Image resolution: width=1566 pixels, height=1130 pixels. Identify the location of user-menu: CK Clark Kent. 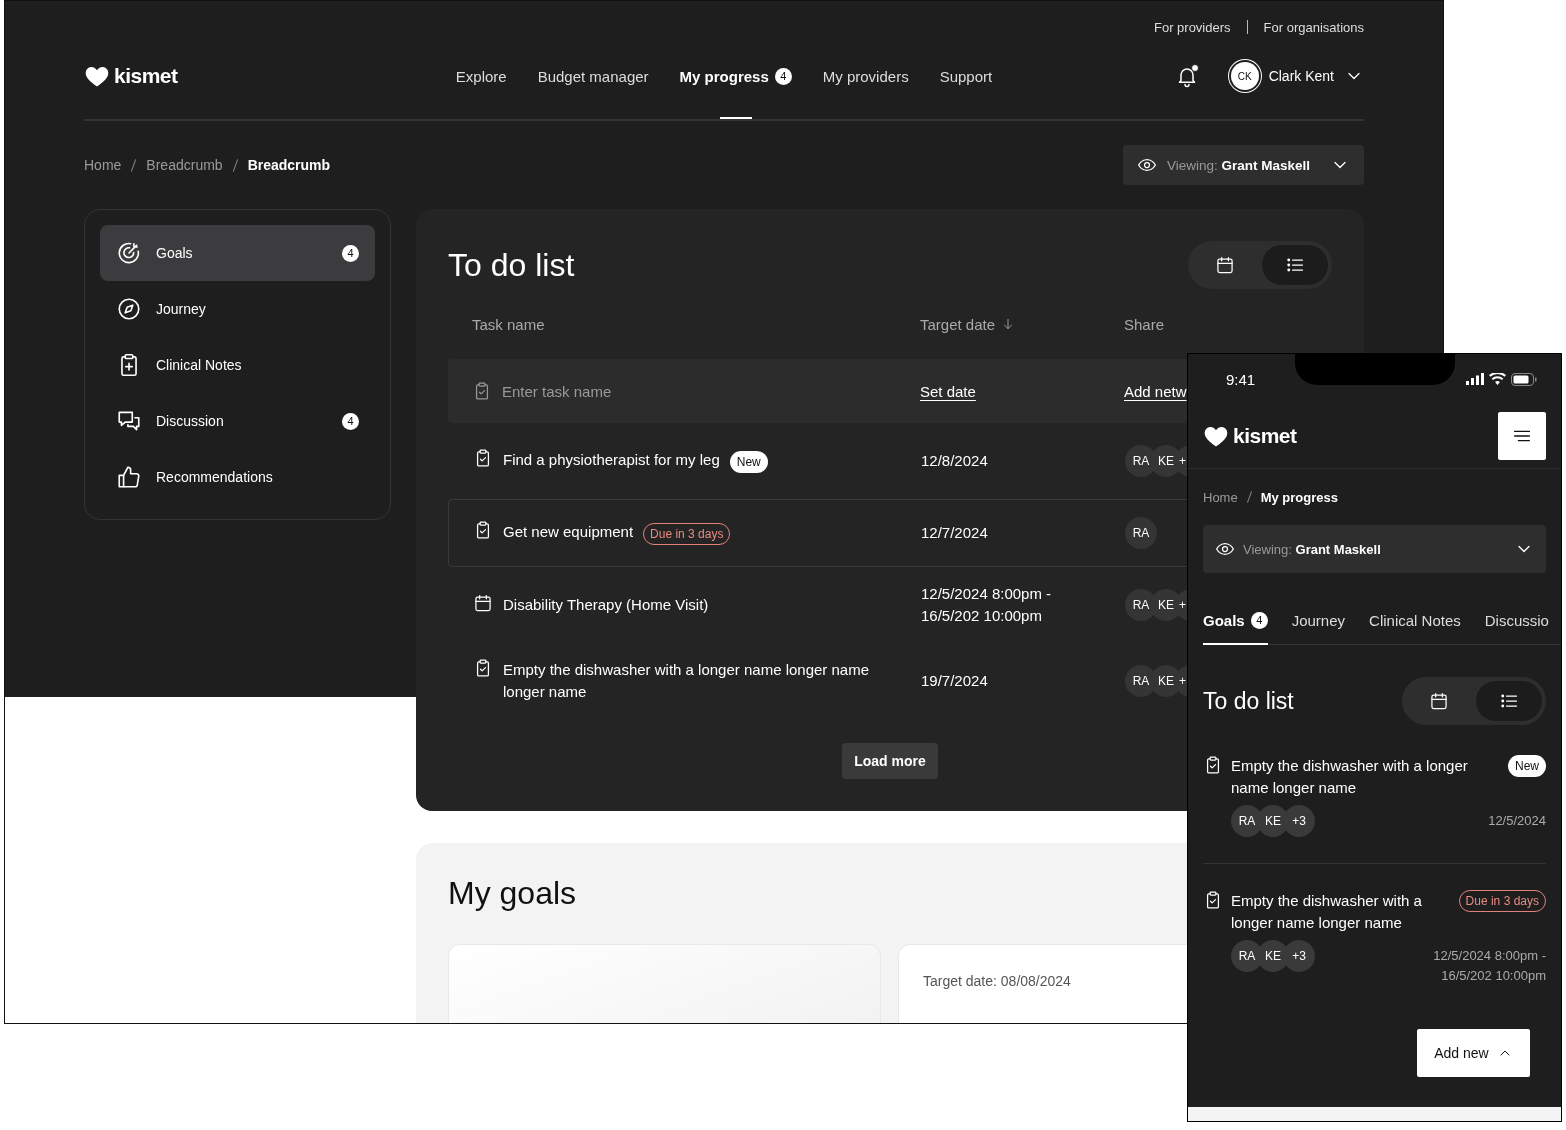
(1297, 76).